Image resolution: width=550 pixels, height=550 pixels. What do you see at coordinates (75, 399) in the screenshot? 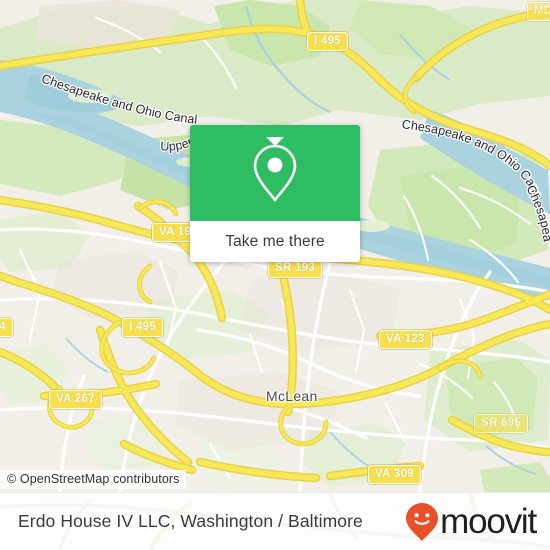
I see `shield-va-267: VA 267` at bounding box center [75, 399].